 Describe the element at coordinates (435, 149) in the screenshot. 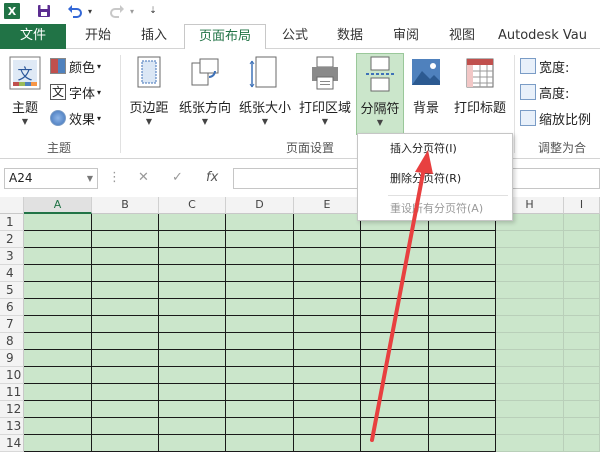

I see `menu-item-insert-page-break: 插入分页符(I)` at that location.